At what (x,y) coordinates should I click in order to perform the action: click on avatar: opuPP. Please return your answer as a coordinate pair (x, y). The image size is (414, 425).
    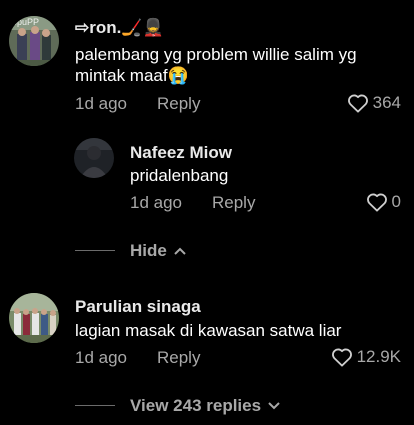
    Looking at the image, I should click on (34, 41).